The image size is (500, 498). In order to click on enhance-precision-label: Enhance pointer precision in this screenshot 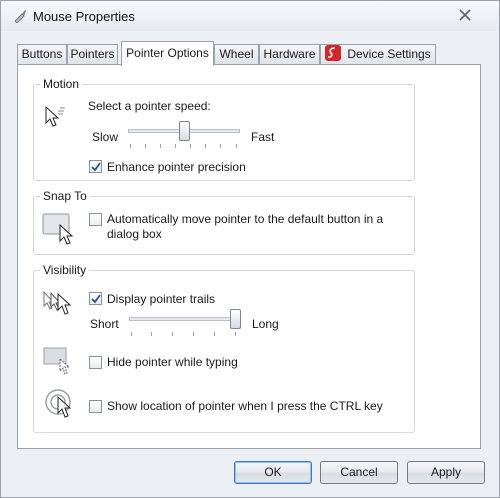, I will do `click(176, 167)`.